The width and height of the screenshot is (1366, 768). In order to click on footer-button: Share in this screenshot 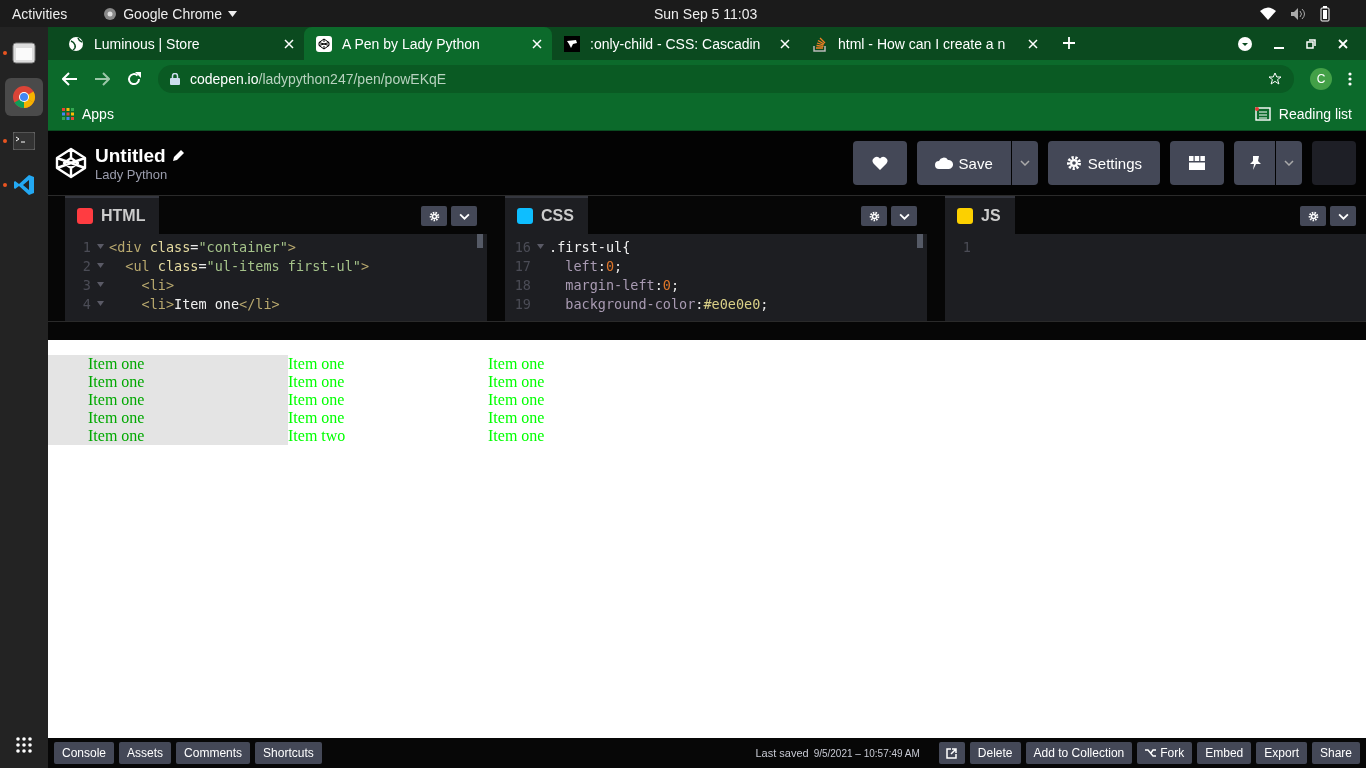, I will do `click(1335, 753)`.